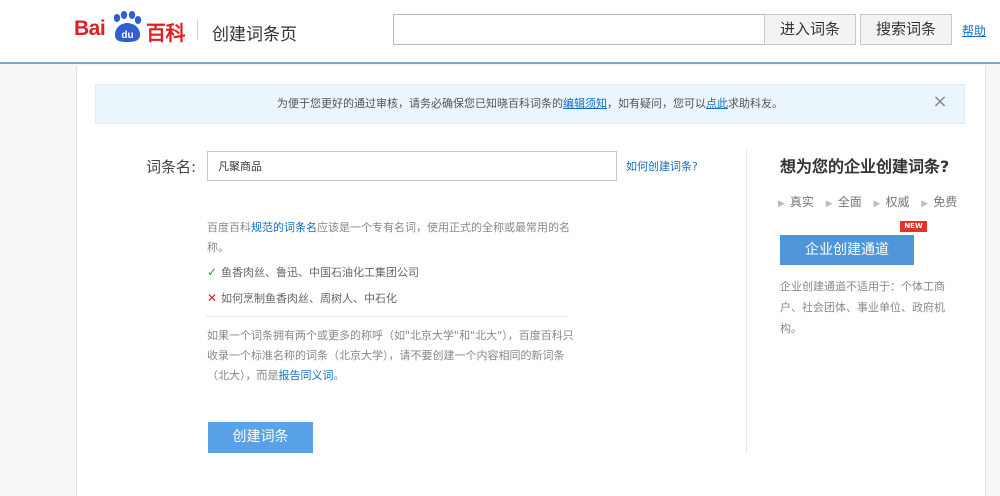 The image size is (1000, 496). What do you see at coordinates (339, 375) in the screenshot?
I see `guide2-end: 。` at bounding box center [339, 375].